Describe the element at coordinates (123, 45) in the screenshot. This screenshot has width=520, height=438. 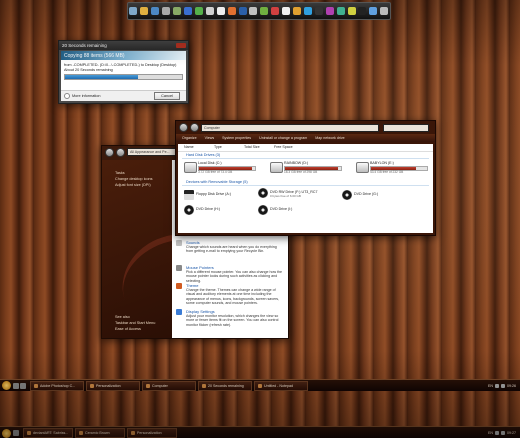
I see `copy-dialog-titlebar: 20 Seconds remaining` at that location.